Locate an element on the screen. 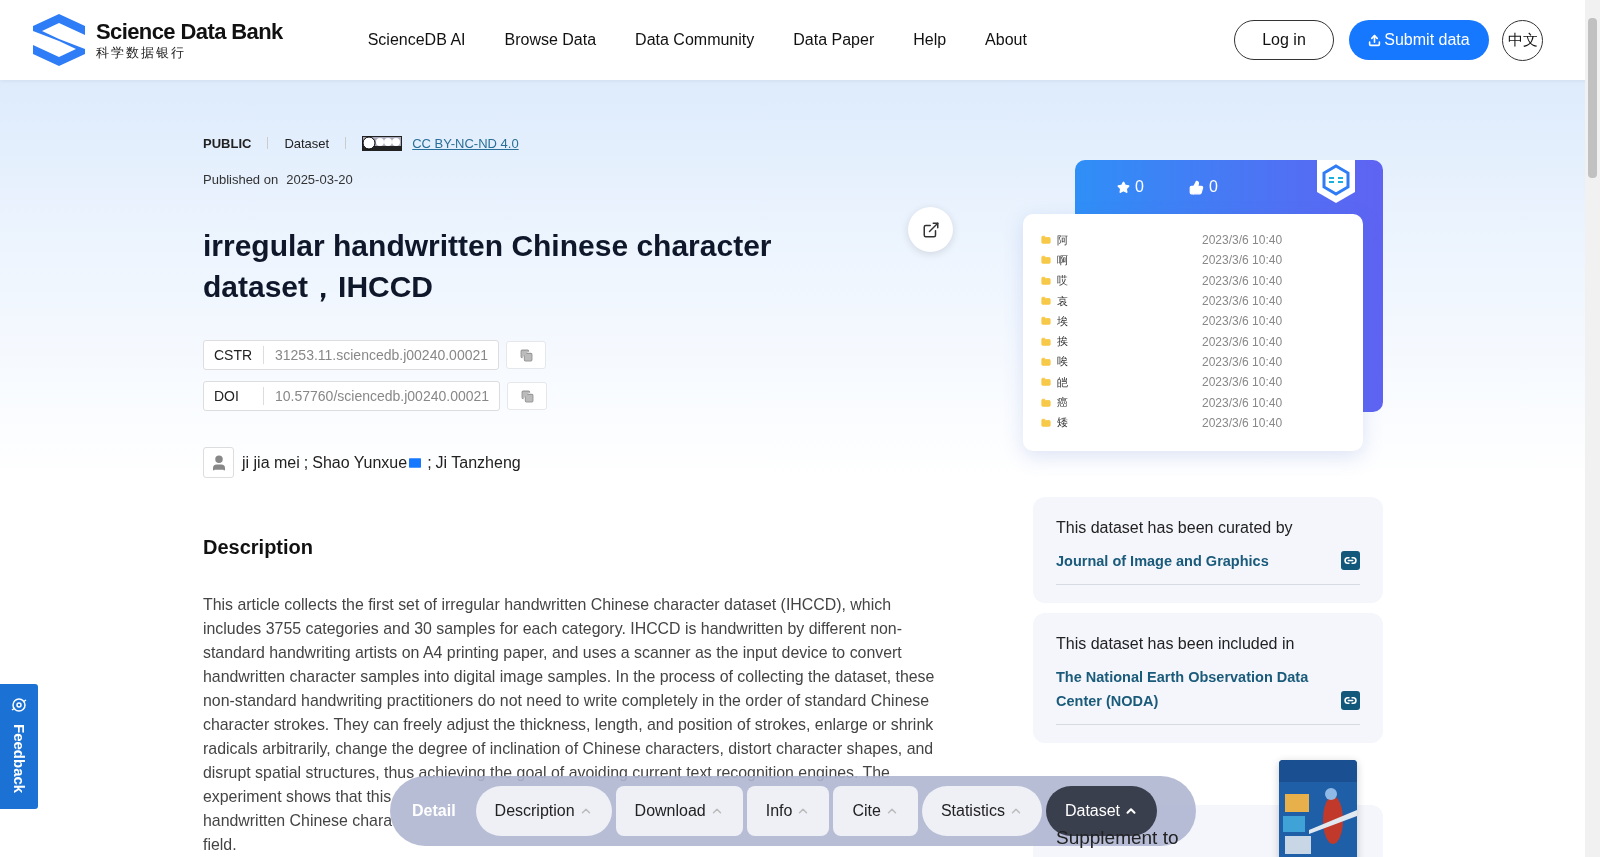 This screenshot has width=1600, height=857. favorite-count: 0 is located at coordinates (1130, 187).